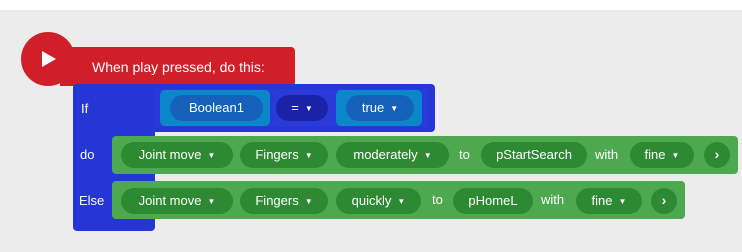  What do you see at coordinates (378, 201) in the screenshot?
I see `else-speed-dropdown: quickly ▼` at bounding box center [378, 201].